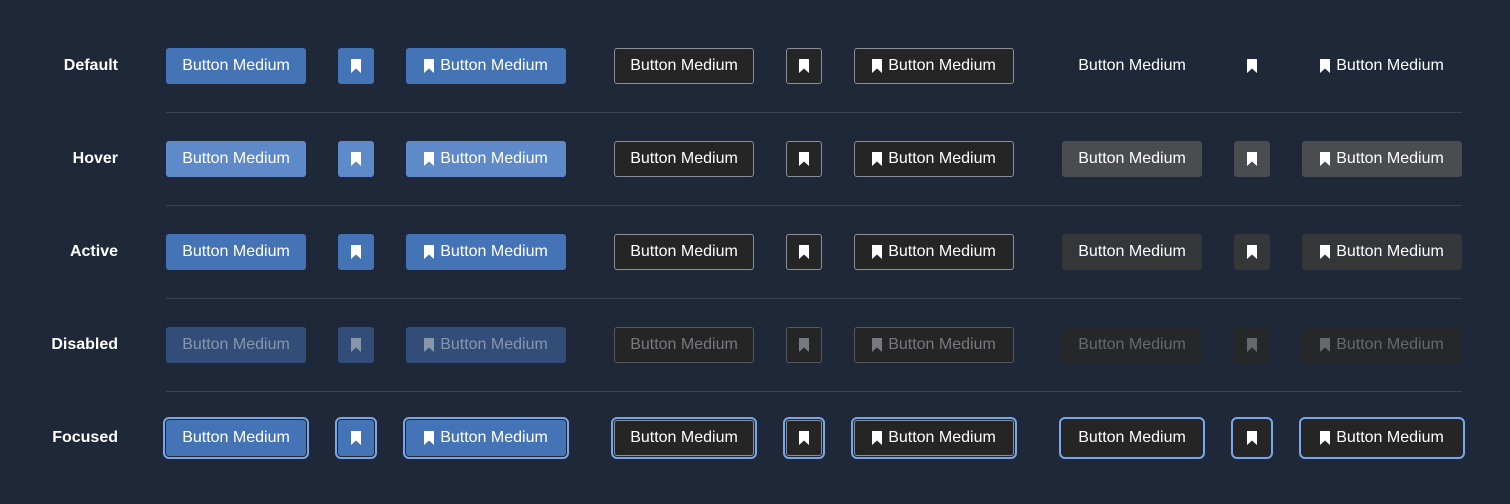 This screenshot has height=504, width=1510. I want to click on secondary-icon-button-active, so click(804, 252).